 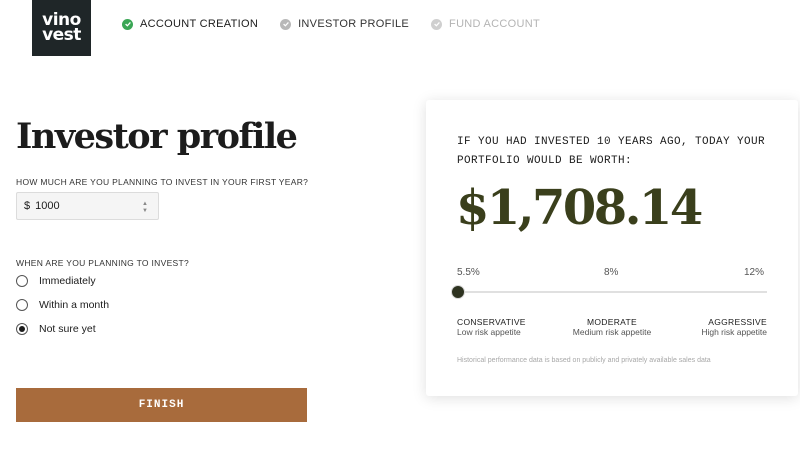 I want to click on step-account-creation: ACCOUNT CREATION, so click(x=190, y=24).